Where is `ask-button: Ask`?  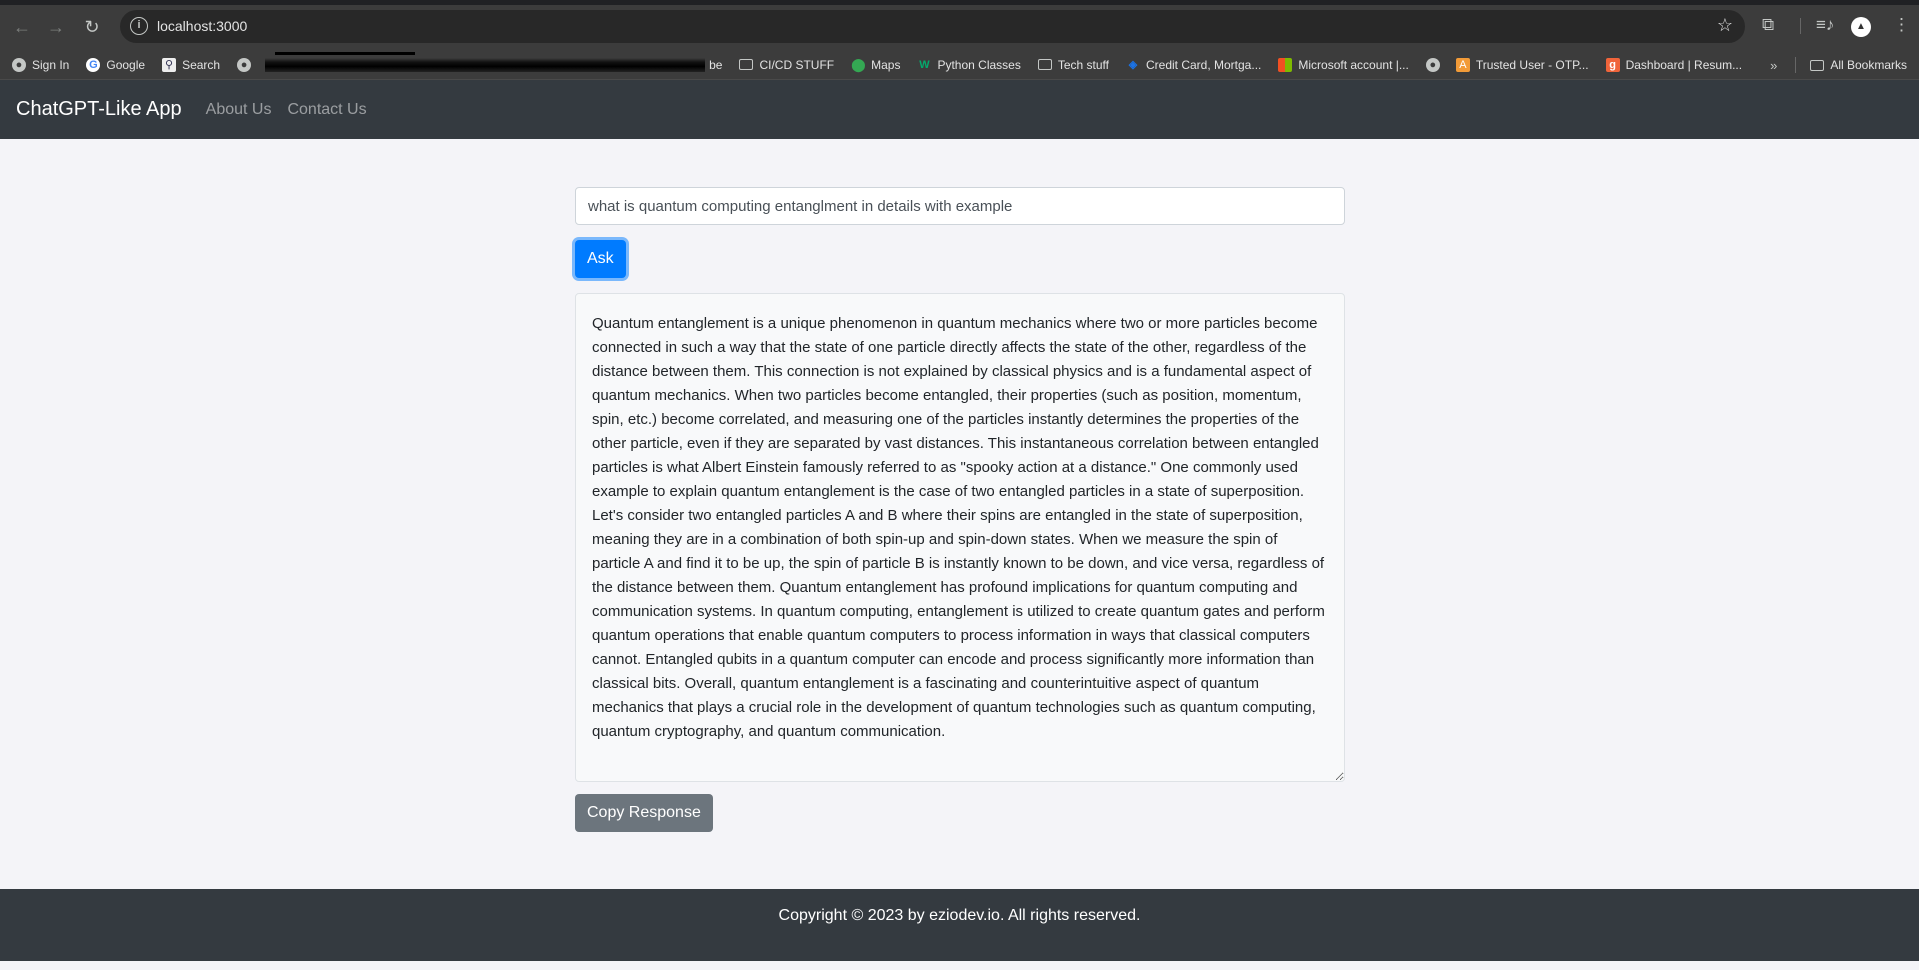
ask-button: Ask is located at coordinates (600, 259).